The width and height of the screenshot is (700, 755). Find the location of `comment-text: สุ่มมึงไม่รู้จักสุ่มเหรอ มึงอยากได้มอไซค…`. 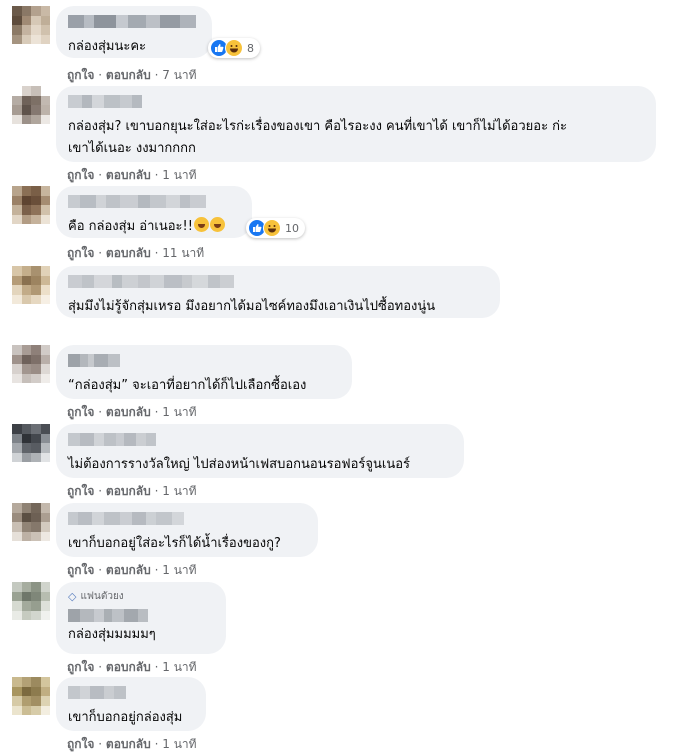

comment-text: สุ่มมึงไม่รู้จักสุ่มเหรอ มึงอยากได้มอไซค… is located at coordinates (252, 306).